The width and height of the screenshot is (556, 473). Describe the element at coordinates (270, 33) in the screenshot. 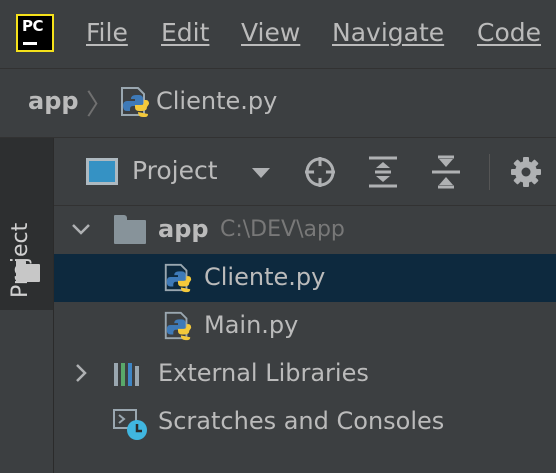

I see `menu-view: View` at that location.